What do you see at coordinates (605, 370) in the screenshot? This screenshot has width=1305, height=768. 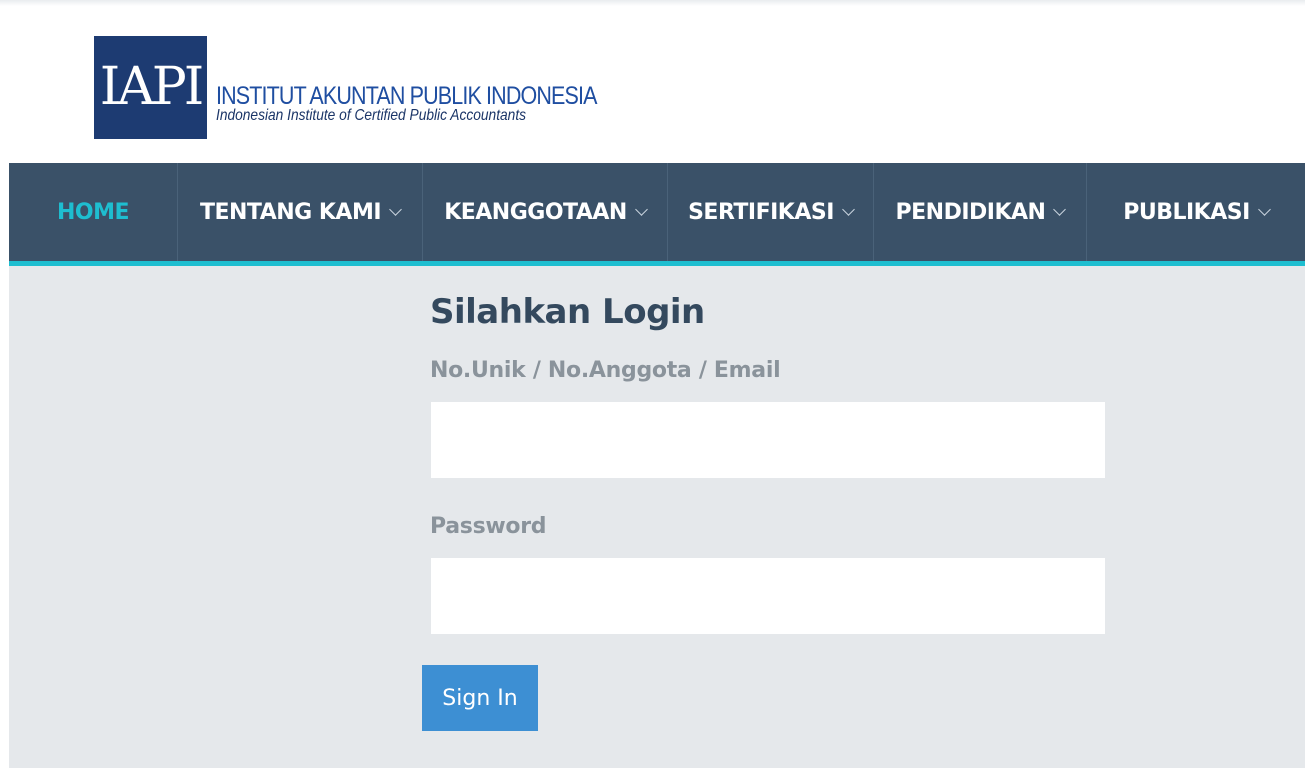 I see `username-label: No.Unik / No.Anggota / Email` at bounding box center [605, 370].